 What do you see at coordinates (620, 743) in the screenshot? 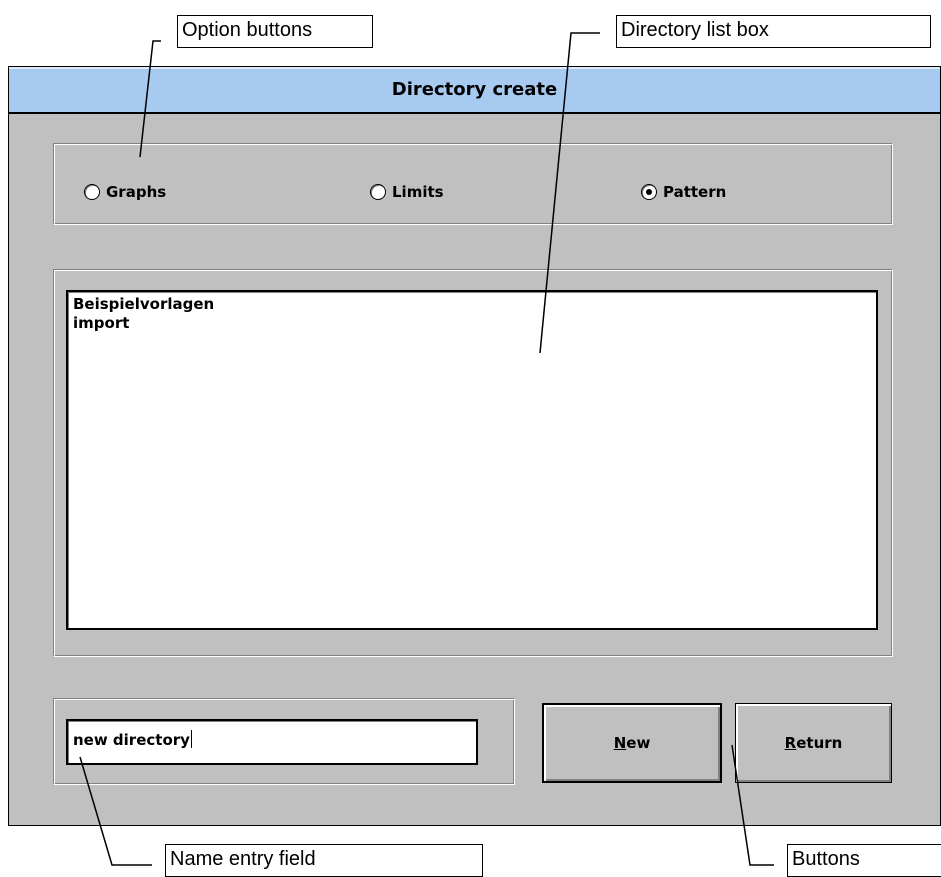
I see `new-button-accel: N` at bounding box center [620, 743].